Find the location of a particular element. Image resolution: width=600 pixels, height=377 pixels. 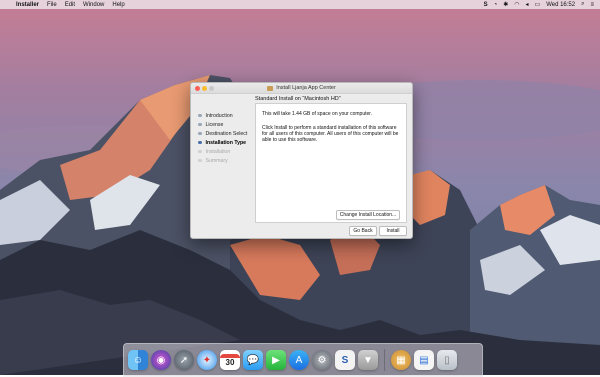

window-title-group: Install Ljanja App Center is located at coordinates (301, 88).